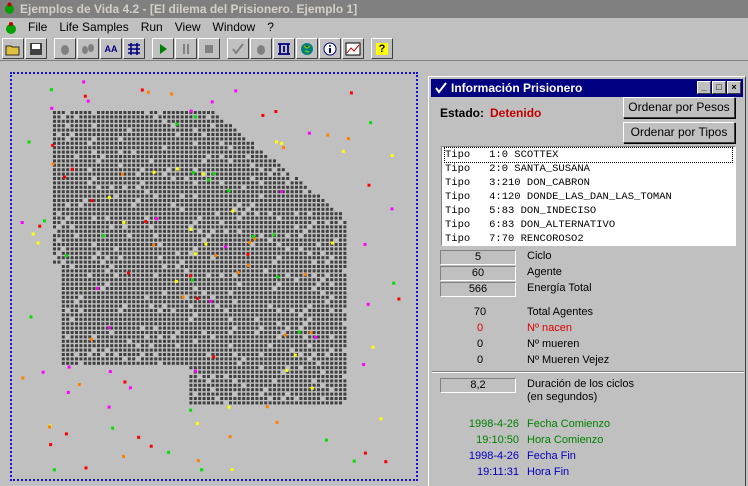 This screenshot has height=486, width=748. What do you see at coordinates (480, 328) in the screenshot?
I see `nacen-value: 0` at bounding box center [480, 328].